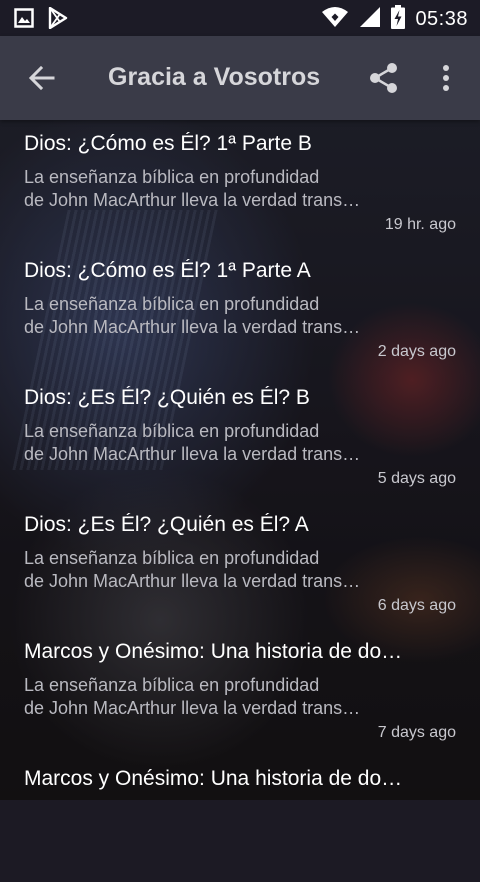  I want to click on page-title: Gracia a Vosotros, so click(214, 77).